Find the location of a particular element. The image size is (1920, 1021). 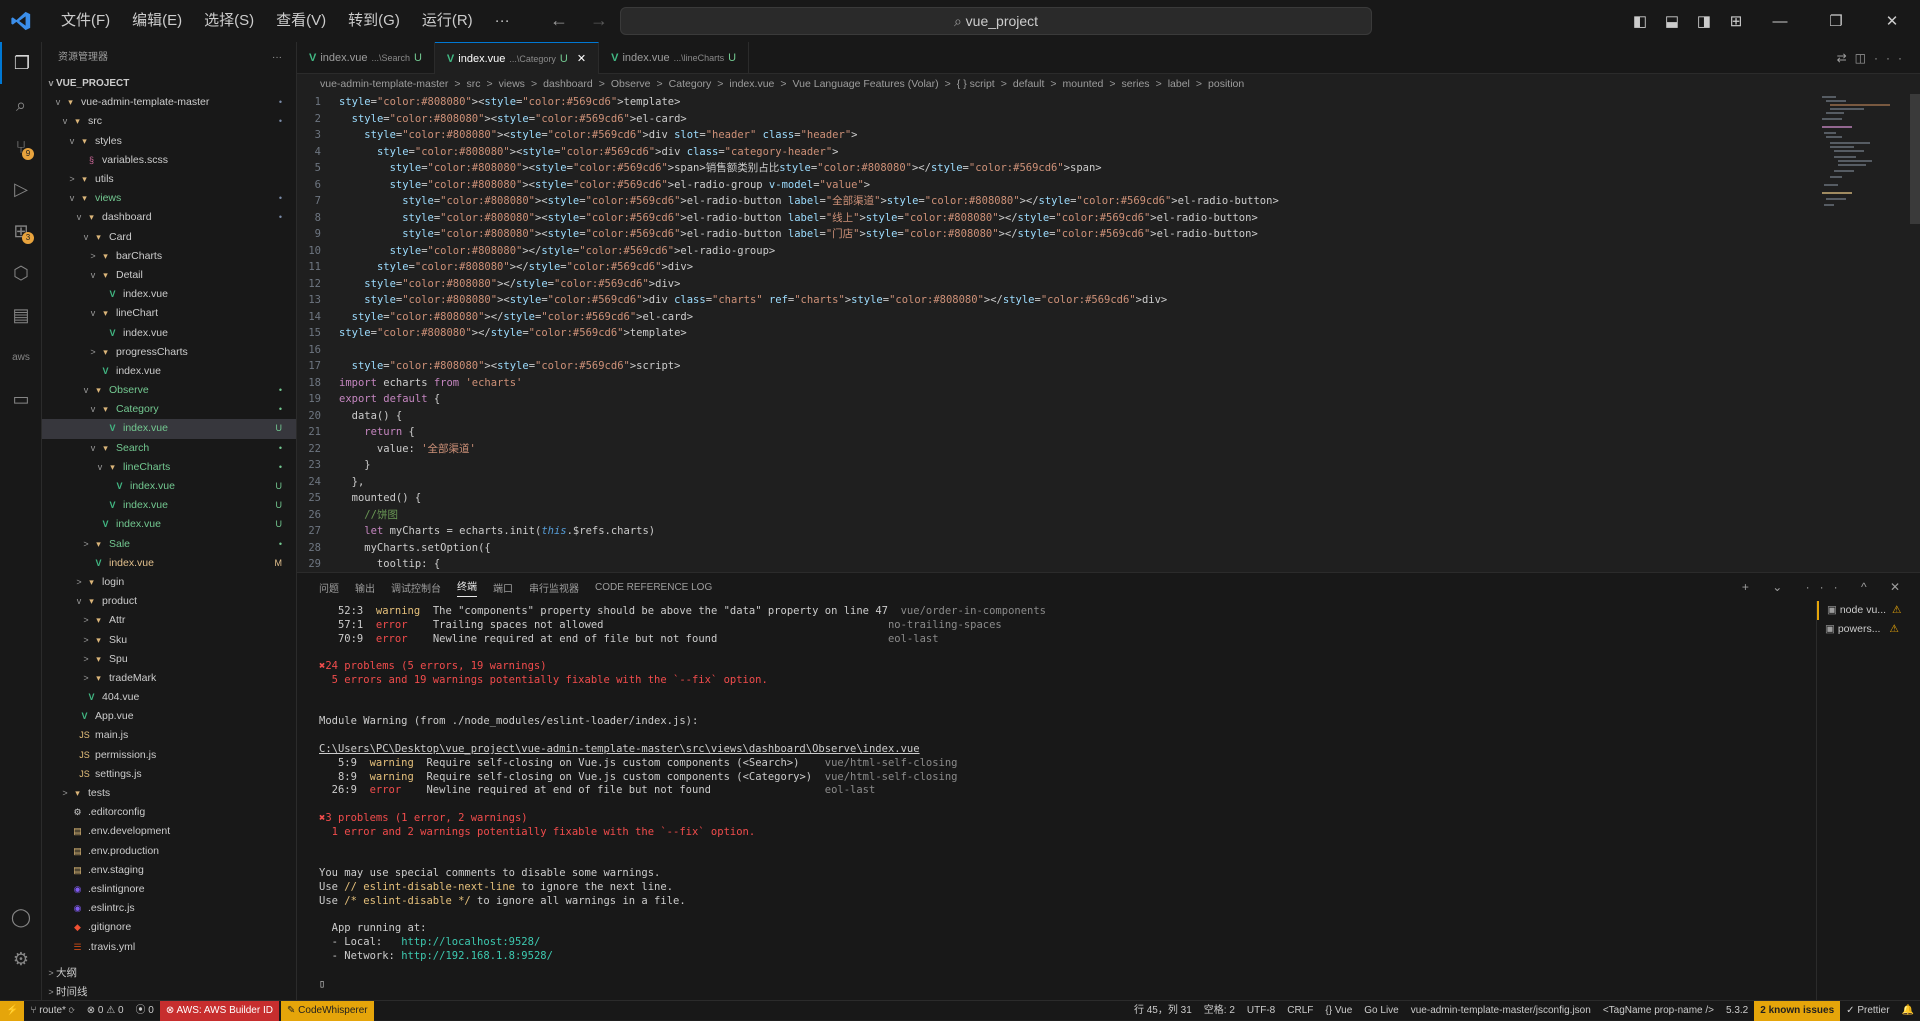

menu-item: 转到(G) is located at coordinates (374, 21).